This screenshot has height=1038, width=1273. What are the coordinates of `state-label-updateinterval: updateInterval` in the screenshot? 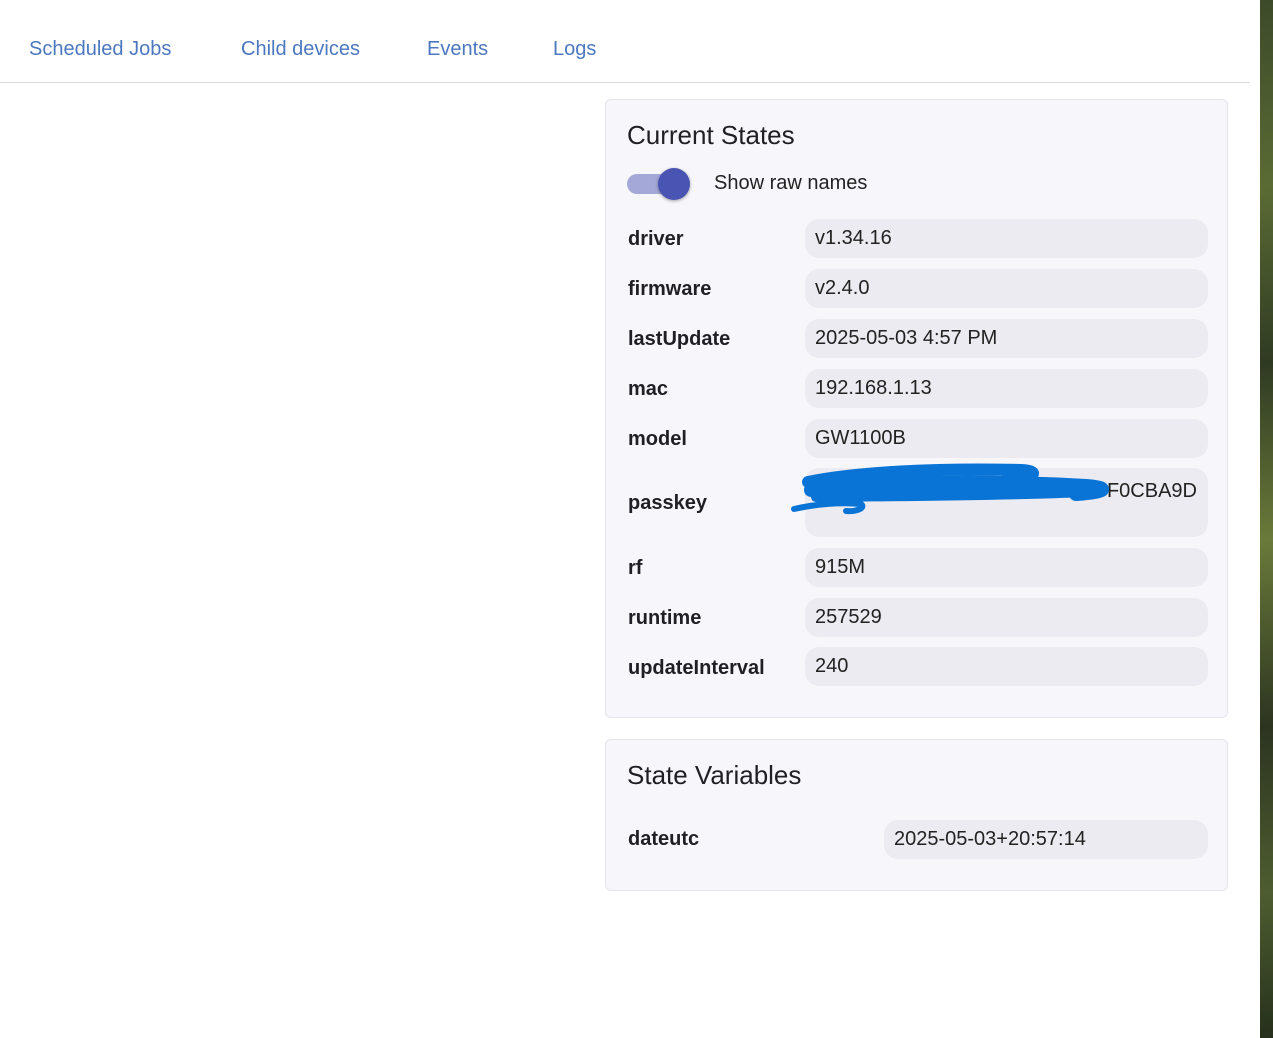 It's located at (696, 668).